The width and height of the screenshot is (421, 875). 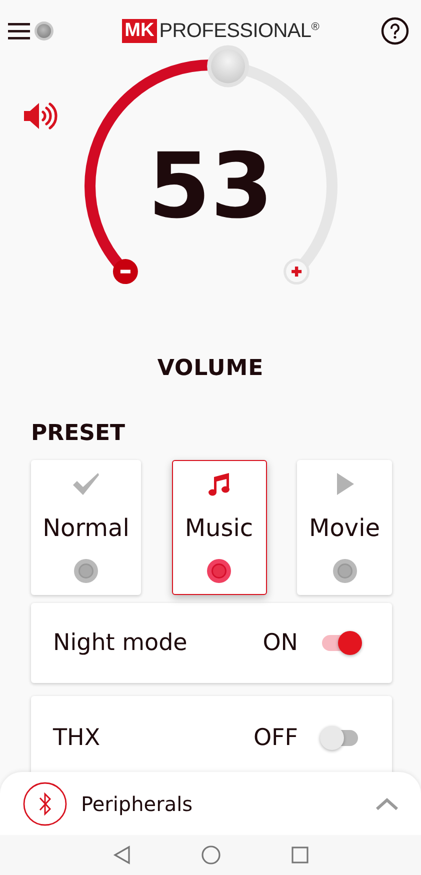 What do you see at coordinates (299, 855) in the screenshot?
I see `recent-apps-icon` at bounding box center [299, 855].